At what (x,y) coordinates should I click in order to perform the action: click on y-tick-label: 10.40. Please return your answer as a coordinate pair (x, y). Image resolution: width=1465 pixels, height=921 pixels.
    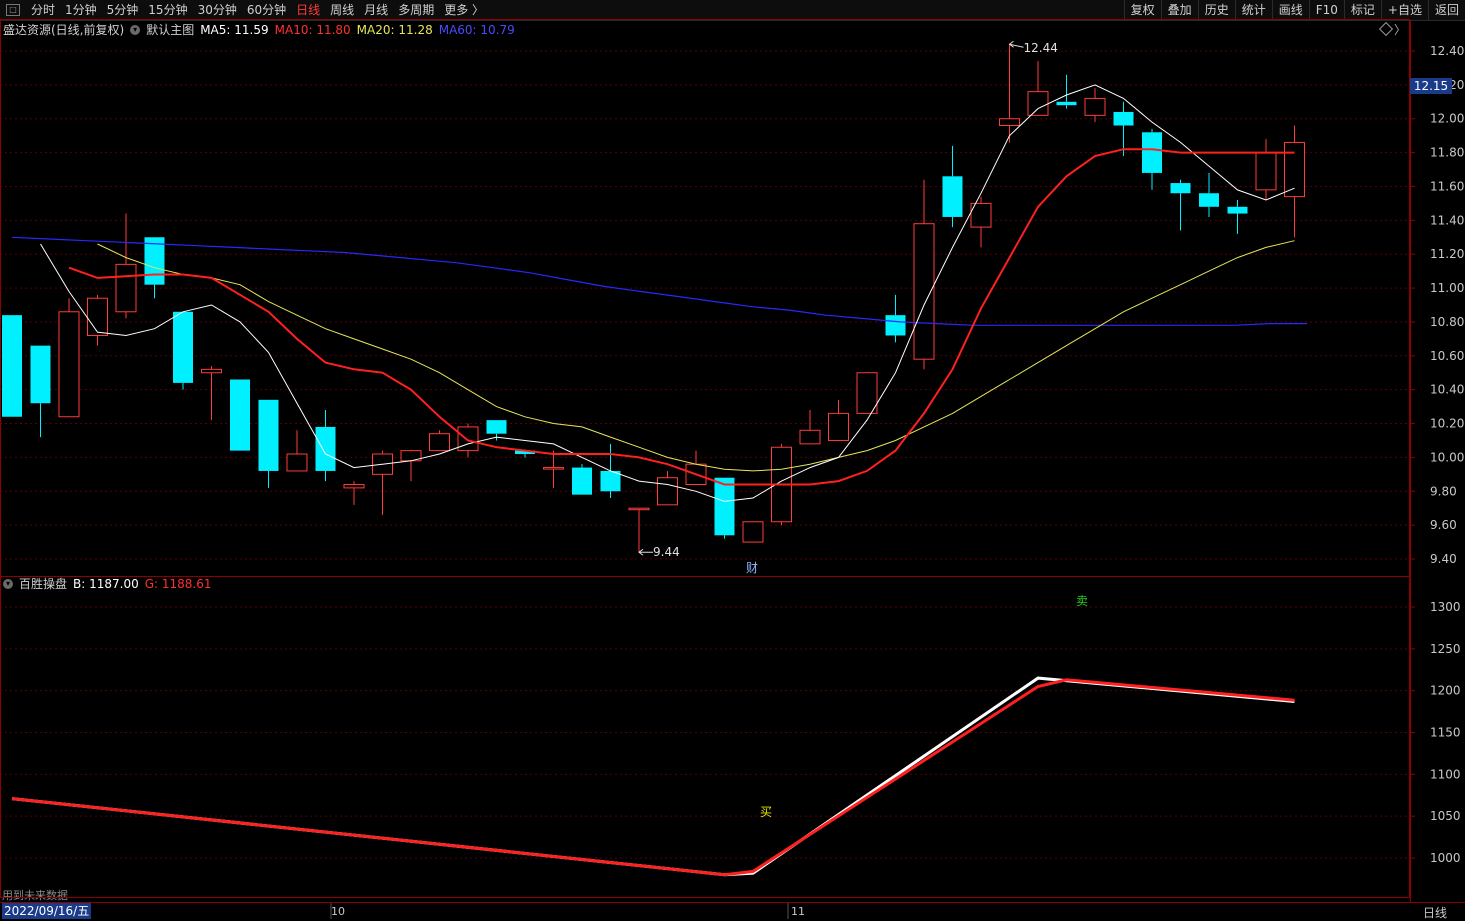
    Looking at the image, I should click on (1447, 390).